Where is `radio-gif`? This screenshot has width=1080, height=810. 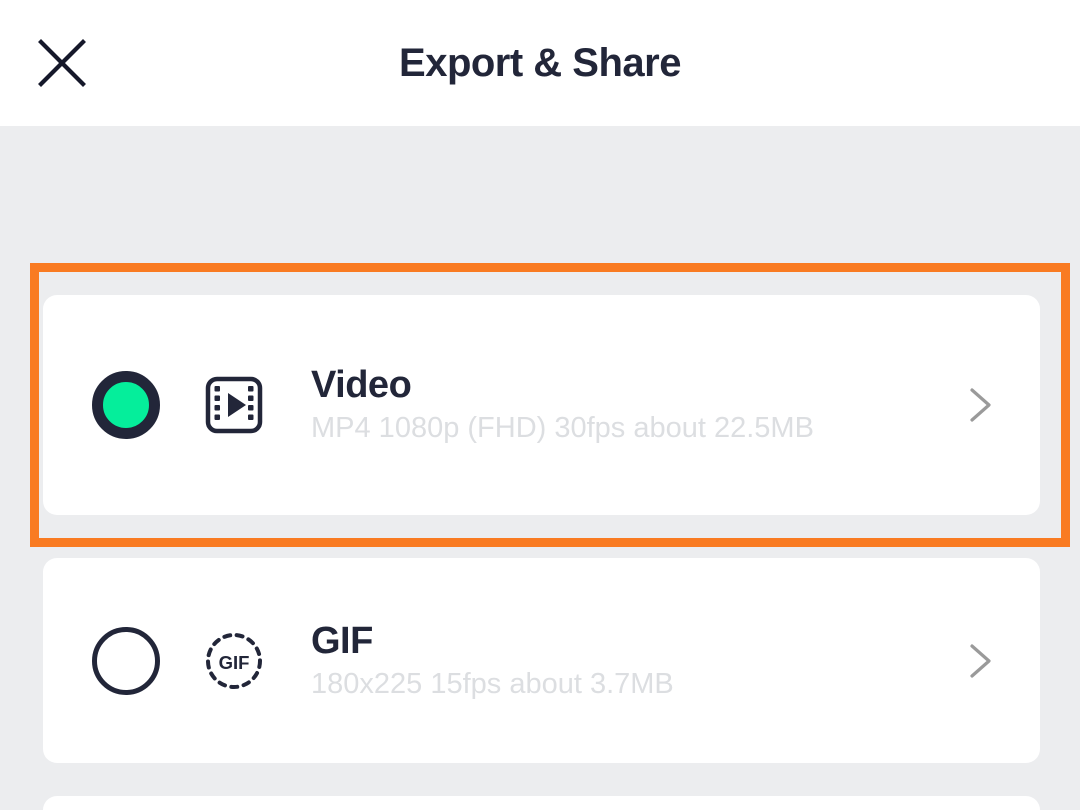
radio-gif is located at coordinates (126, 660).